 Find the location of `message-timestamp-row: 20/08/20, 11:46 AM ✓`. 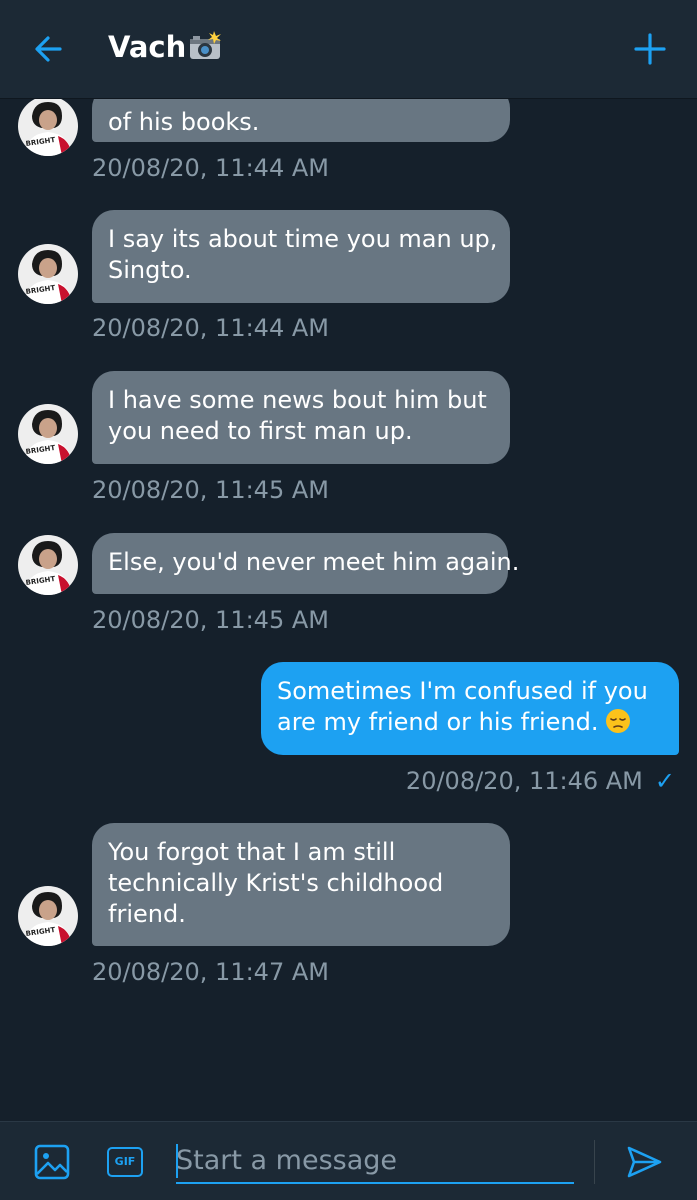

message-timestamp-row: 20/08/20, 11:46 AM ✓ is located at coordinates (540, 781).